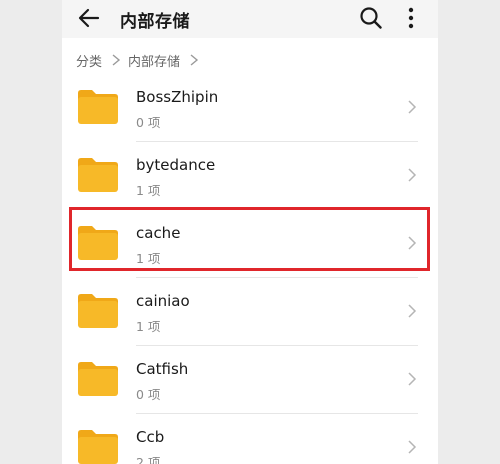 This screenshot has width=500, height=464. What do you see at coordinates (31, 232) in the screenshot?
I see `left-background` at bounding box center [31, 232].